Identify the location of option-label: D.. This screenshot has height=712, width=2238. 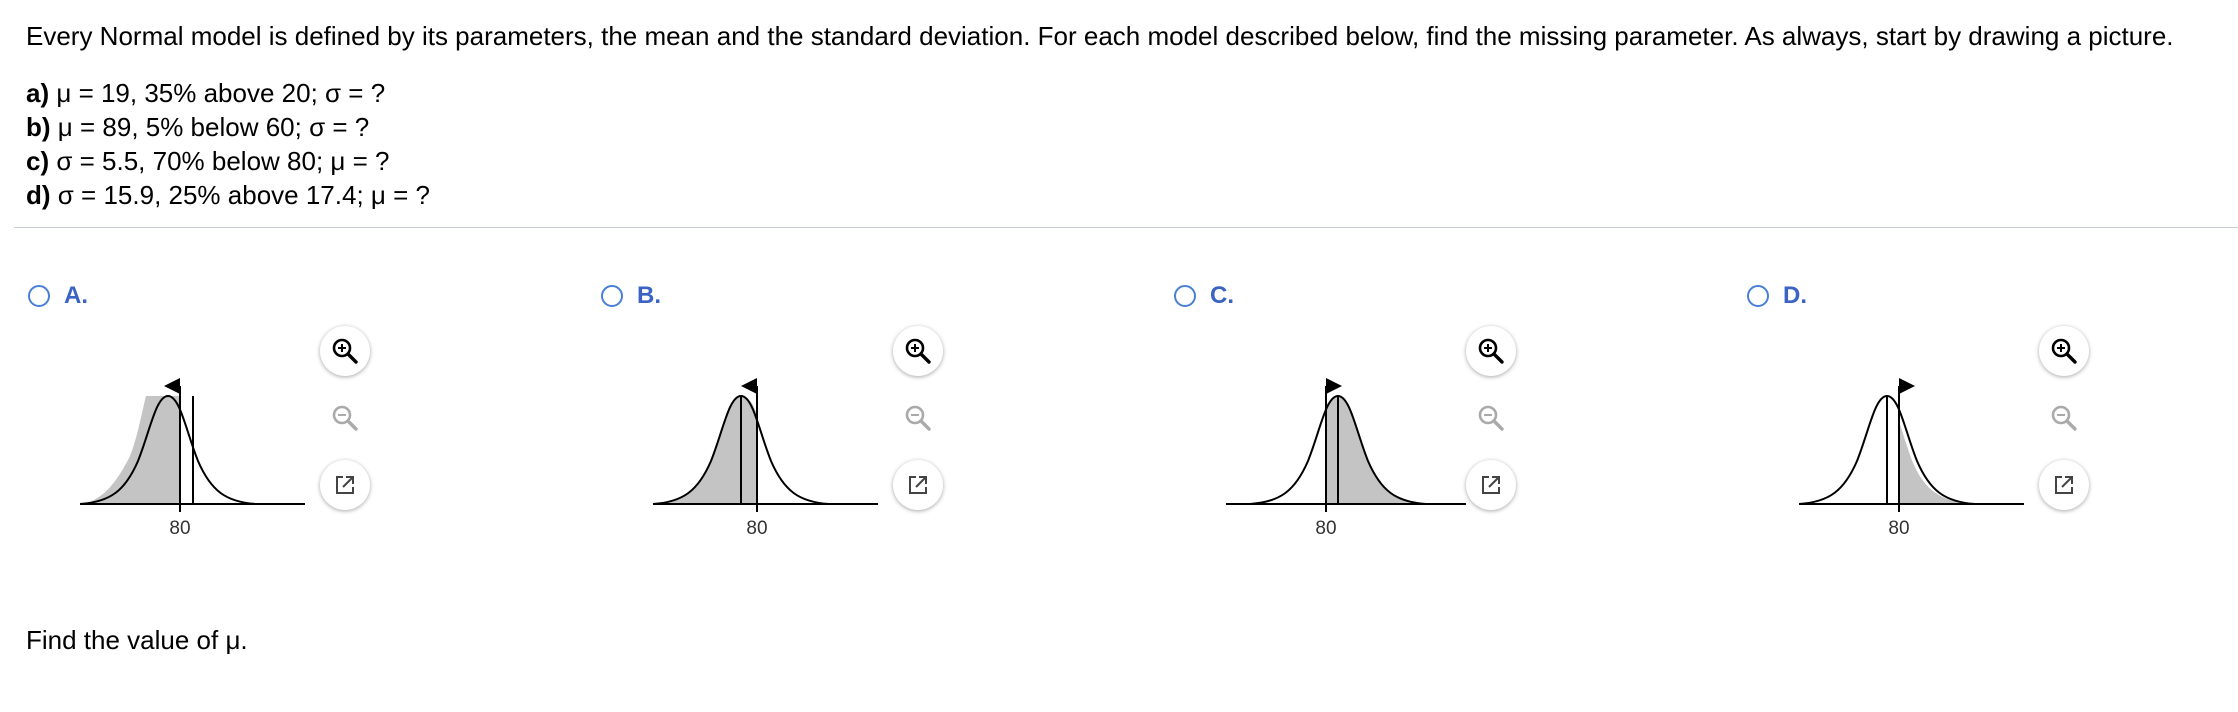
(1795, 295).